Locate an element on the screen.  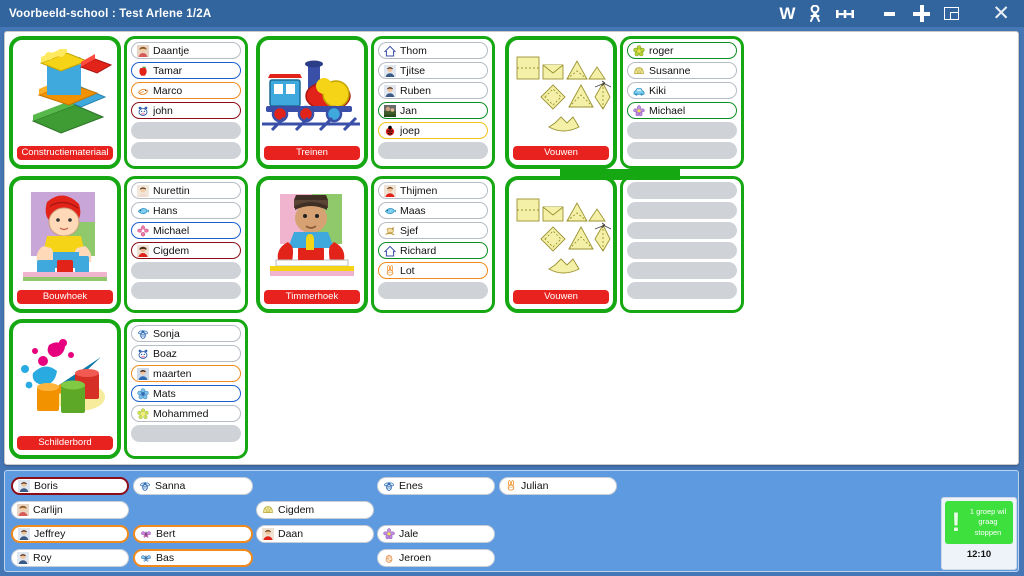
person-icon is located at coordinates (815, 13).